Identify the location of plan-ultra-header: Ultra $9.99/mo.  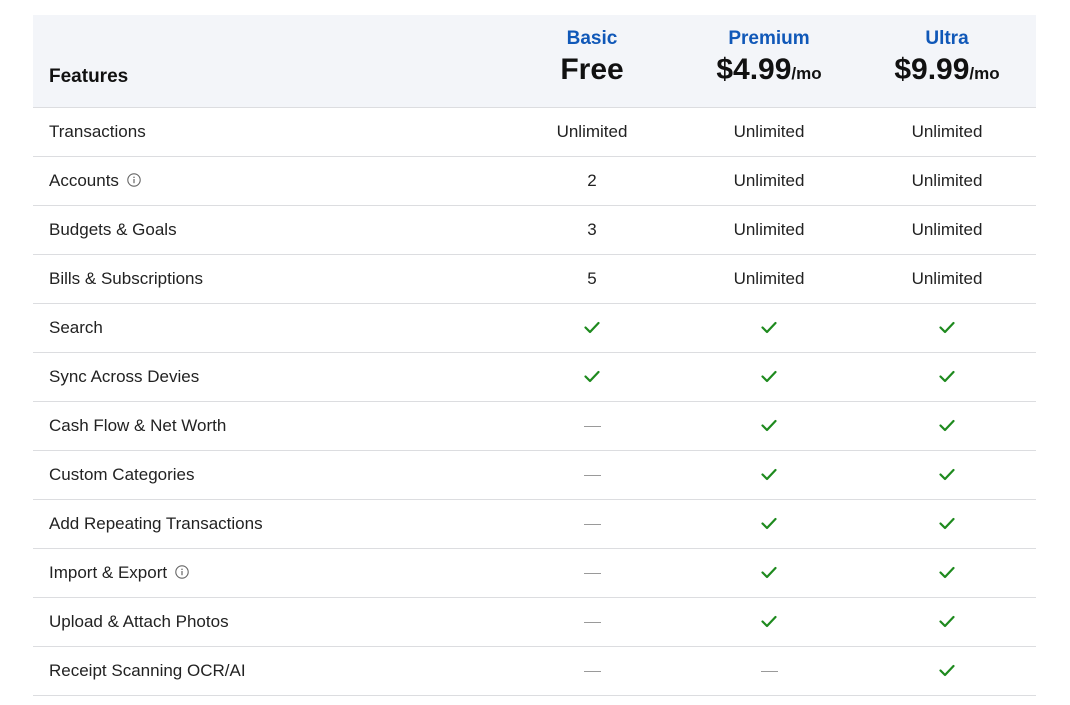
(947, 59).